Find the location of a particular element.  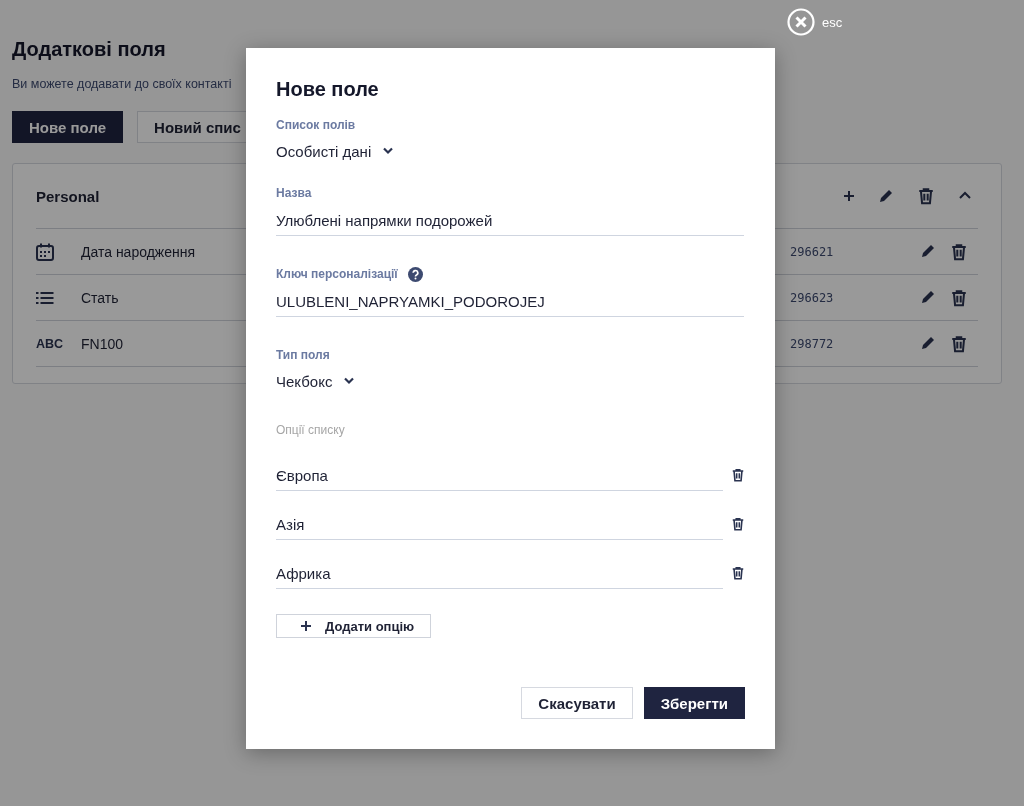

cancel-button: Скасувати is located at coordinates (577, 703).